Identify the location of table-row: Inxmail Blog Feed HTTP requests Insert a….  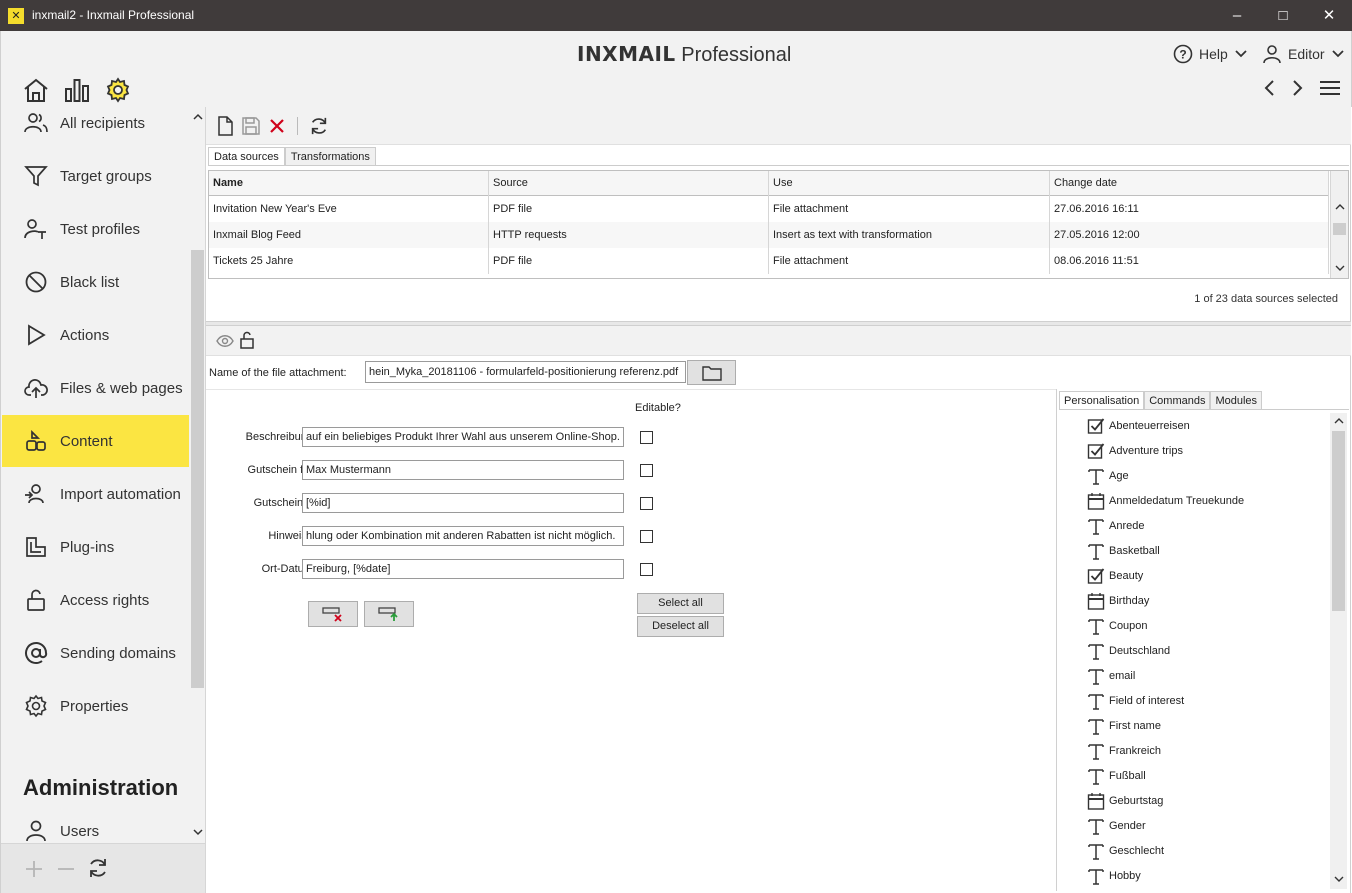
(769, 235).